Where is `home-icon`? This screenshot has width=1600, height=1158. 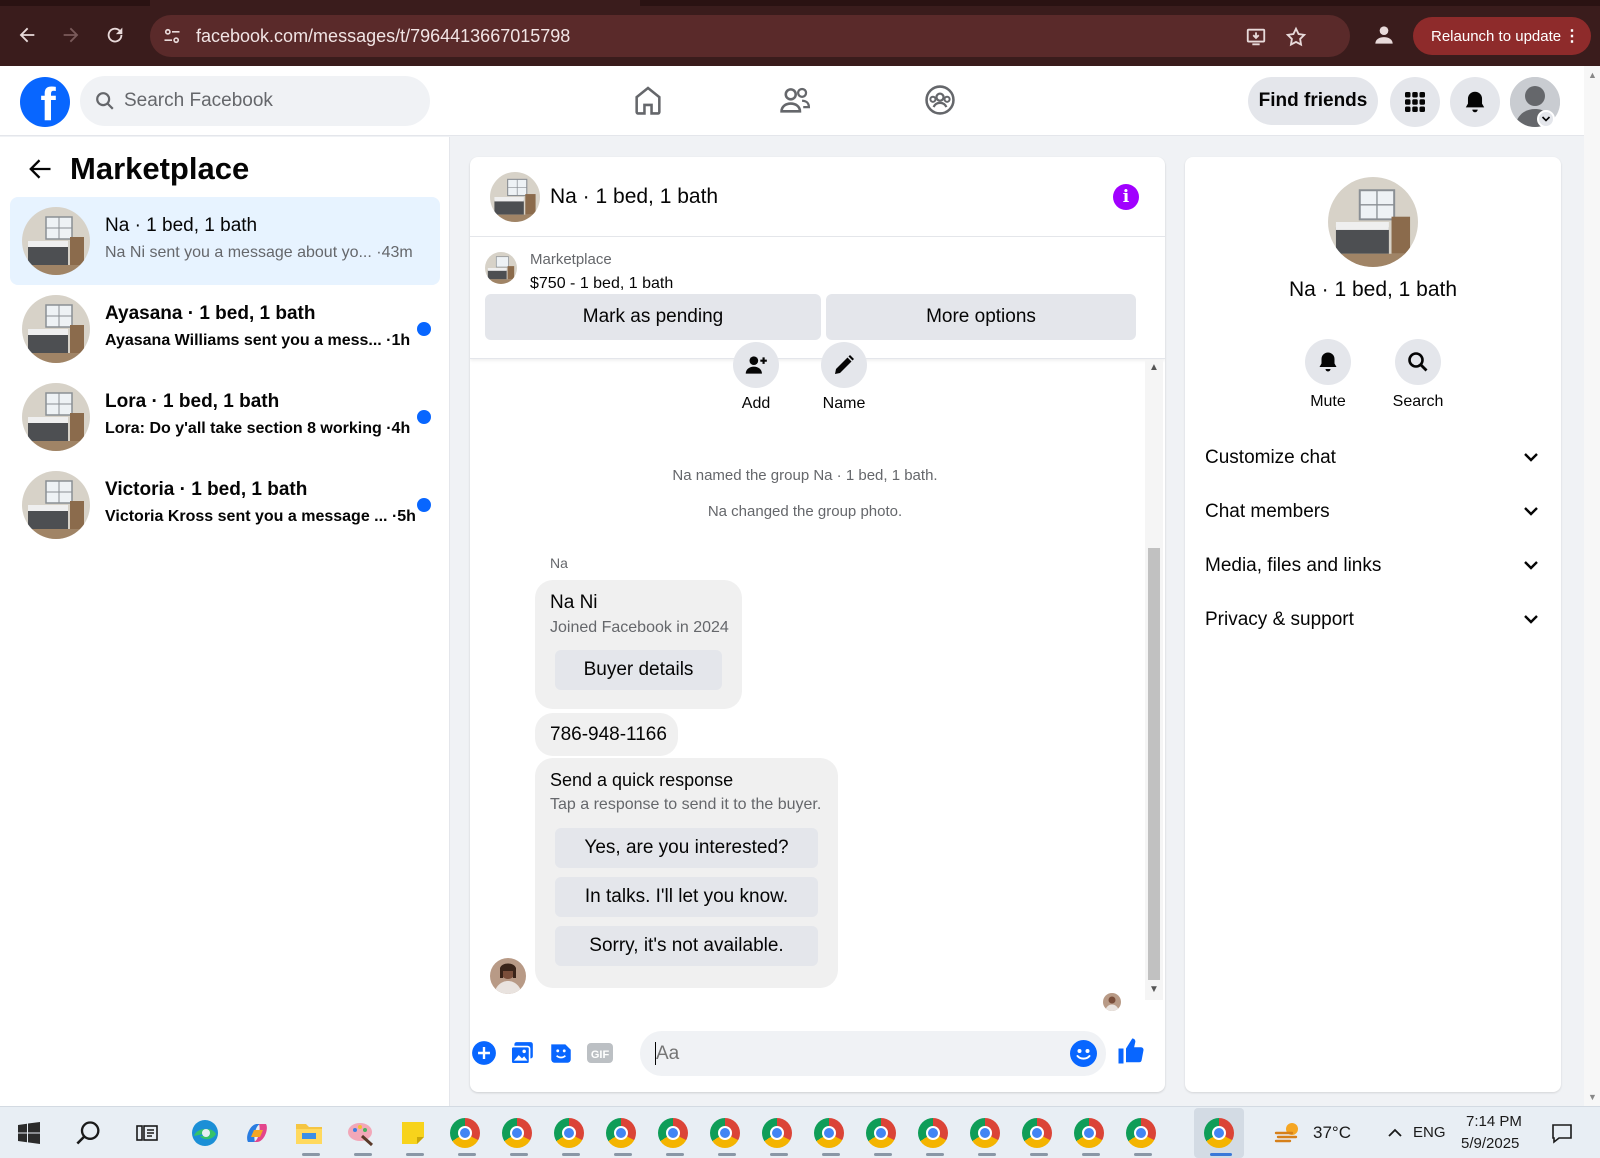
home-icon is located at coordinates (648, 100).